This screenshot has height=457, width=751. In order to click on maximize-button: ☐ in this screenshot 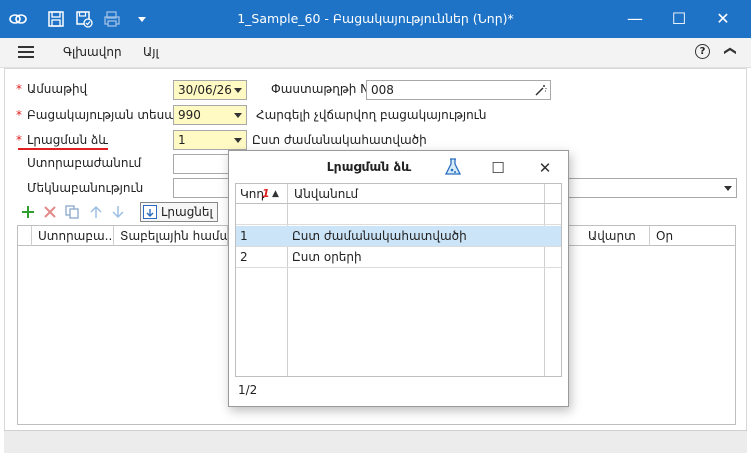, I will do `click(679, 19)`.